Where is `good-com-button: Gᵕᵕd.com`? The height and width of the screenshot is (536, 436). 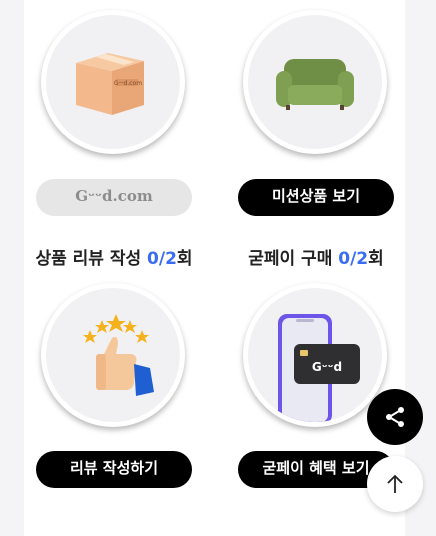
good-com-button: Gᵕᵕd.com is located at coordinates (114, 197).